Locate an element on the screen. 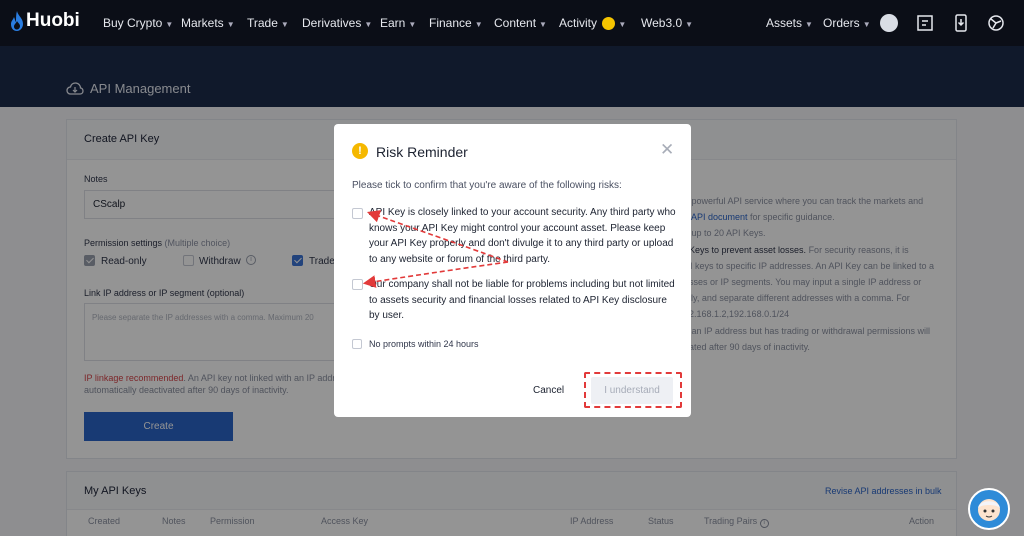  understand-highlight is located at coordinates (633, 390).